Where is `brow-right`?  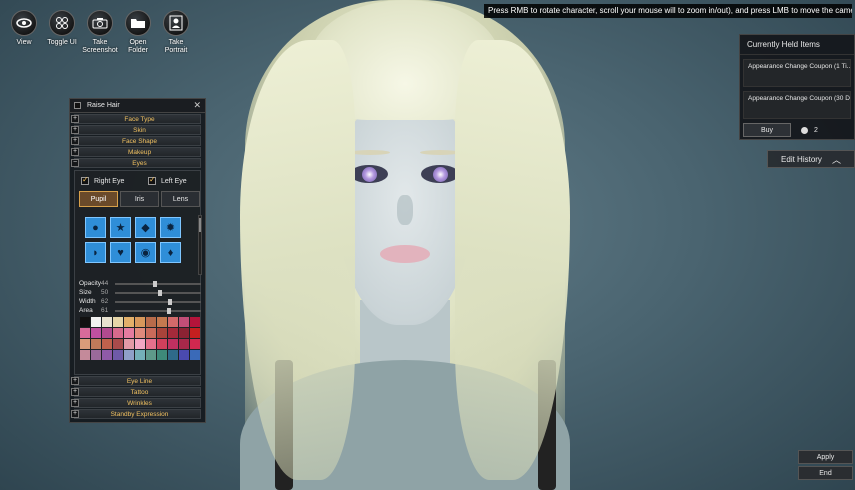
brow-right is located at coordinates (440, 152).